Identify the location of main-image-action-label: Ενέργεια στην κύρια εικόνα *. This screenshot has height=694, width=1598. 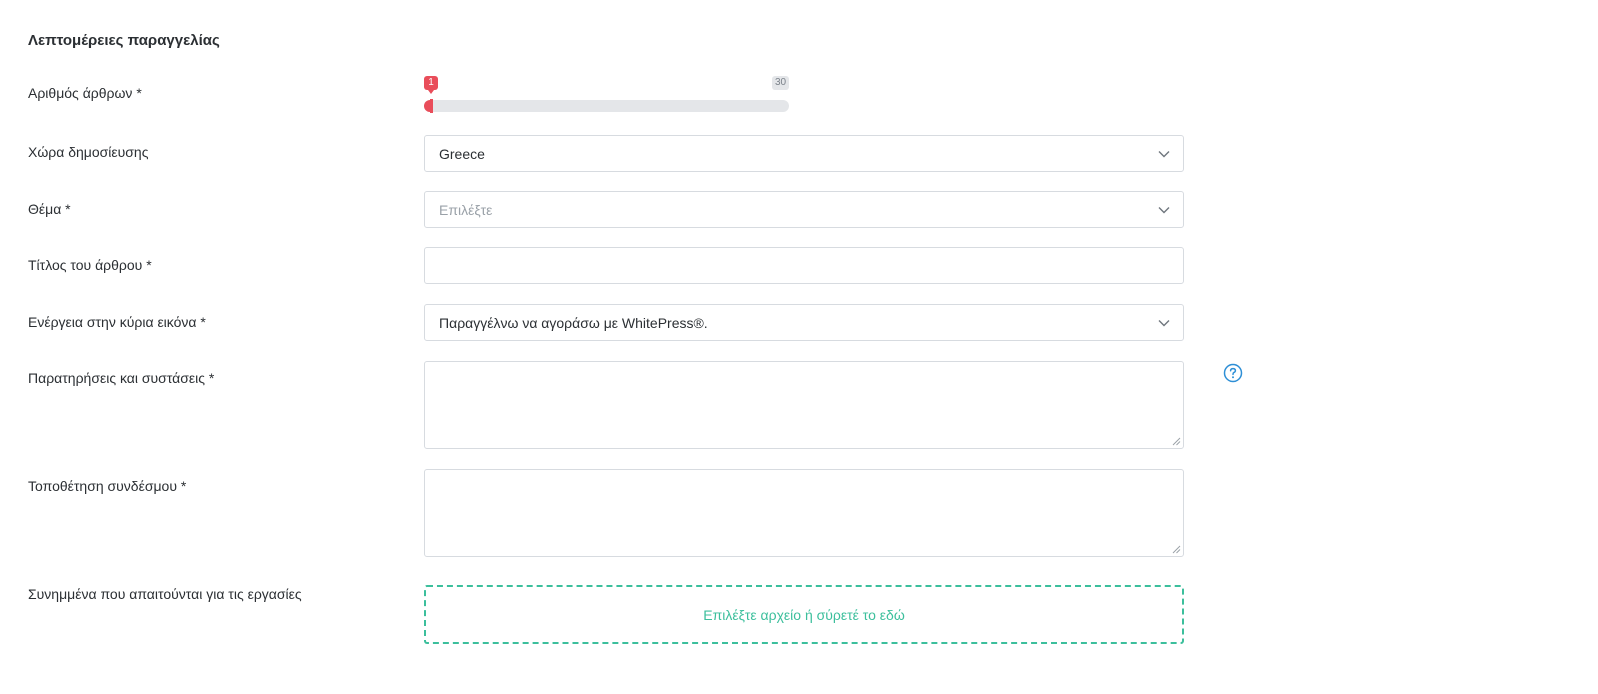
(117, 322).